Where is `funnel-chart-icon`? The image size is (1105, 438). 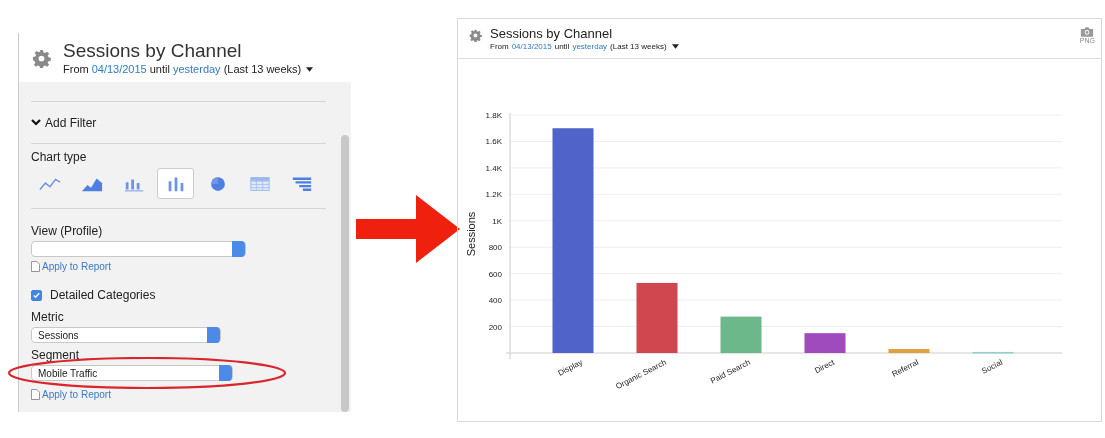 funnel-chart-icon is located at coordinates (301, 183).